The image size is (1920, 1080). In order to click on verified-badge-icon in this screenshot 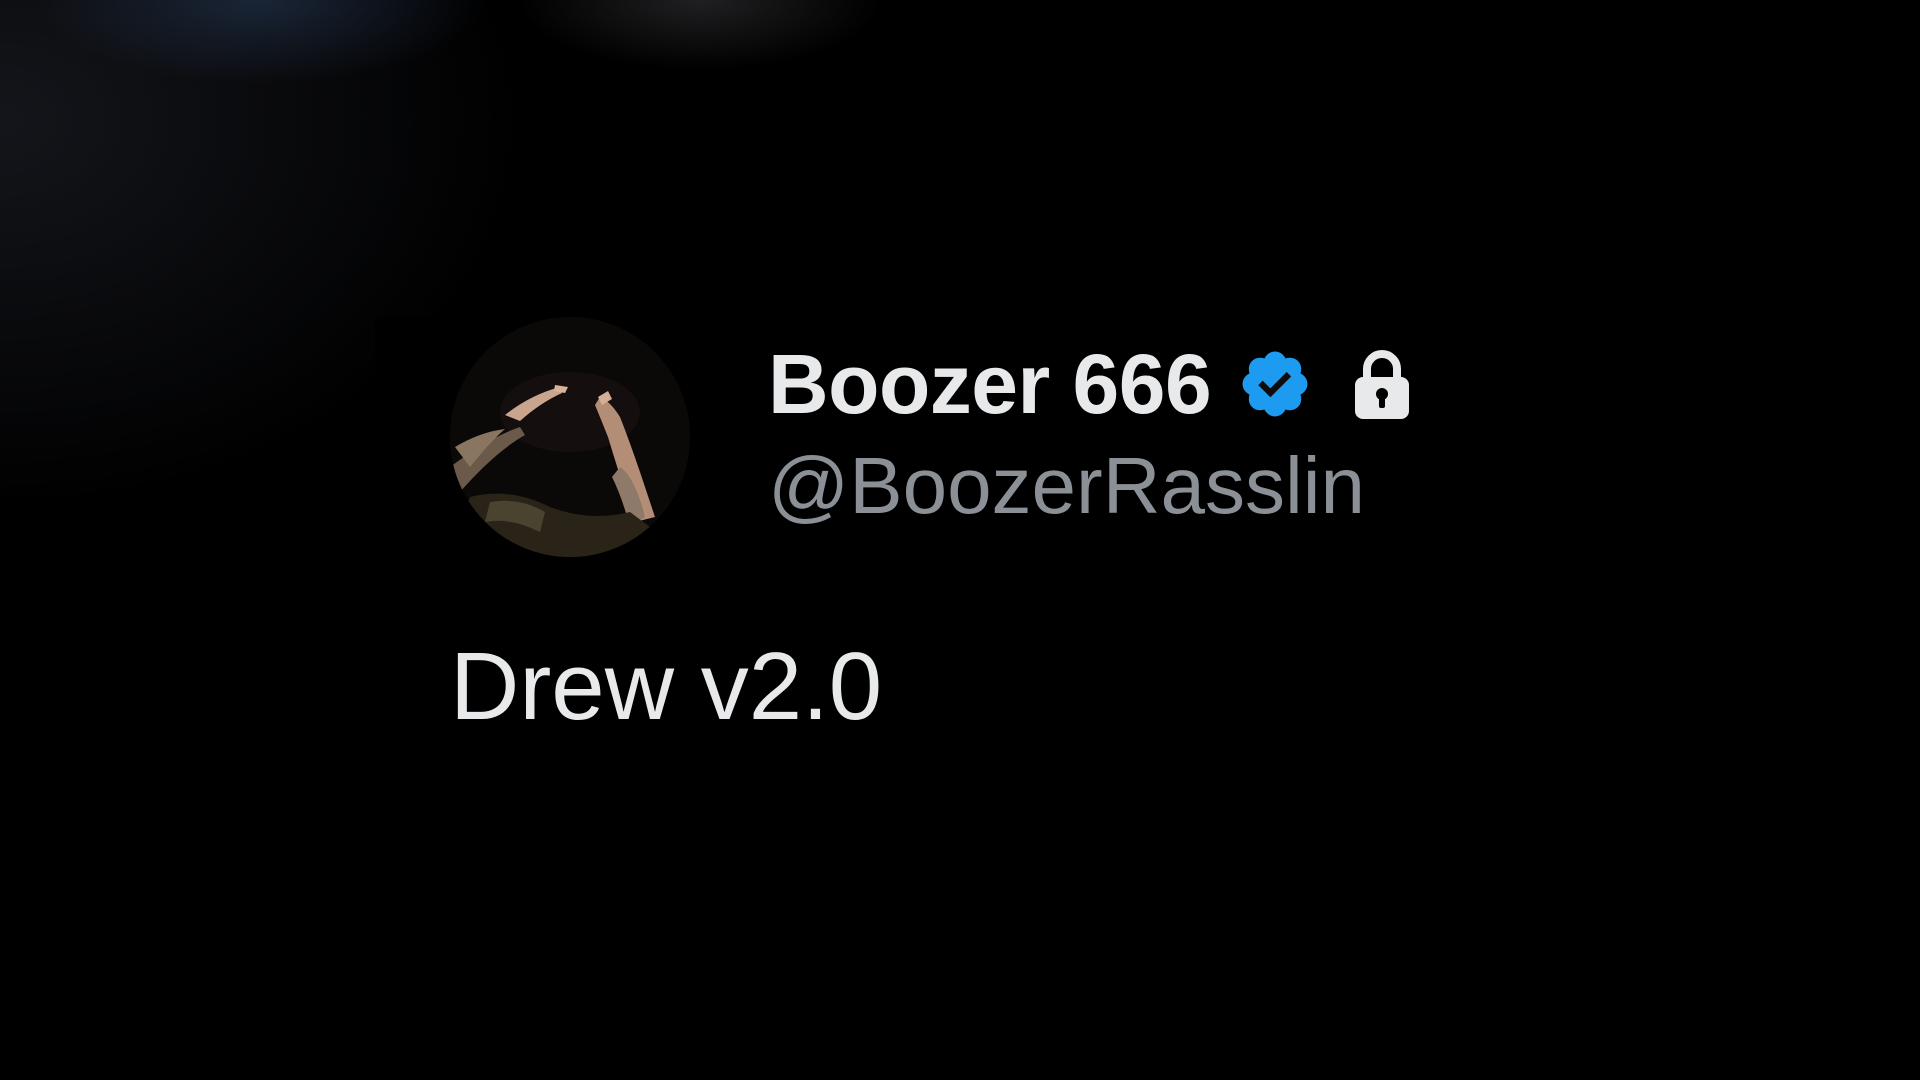, I will do `click(1275, 384)`.